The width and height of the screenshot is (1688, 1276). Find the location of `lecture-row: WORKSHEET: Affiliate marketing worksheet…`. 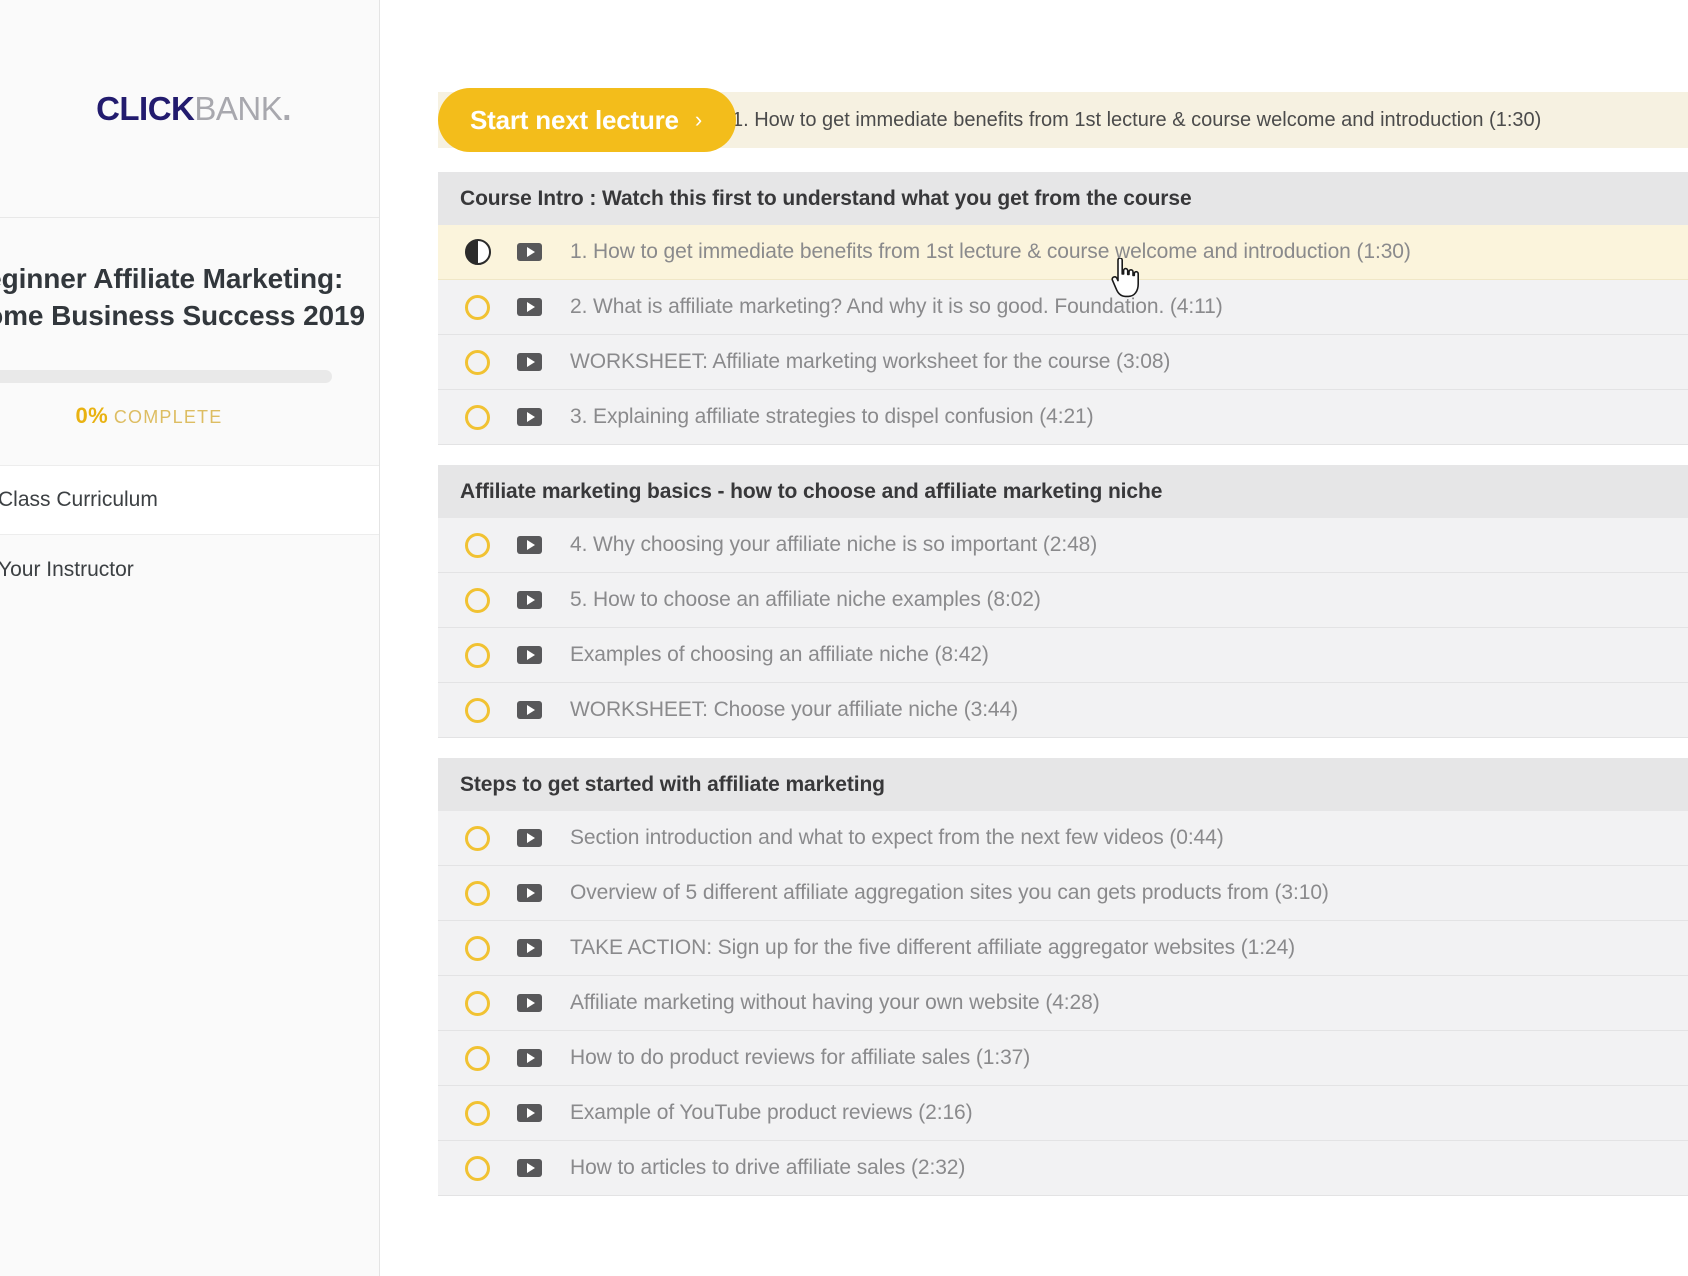

lecture-row: WORKSHEET: Affiliate marketing worksheet… is located at coordinates (1063, 362).